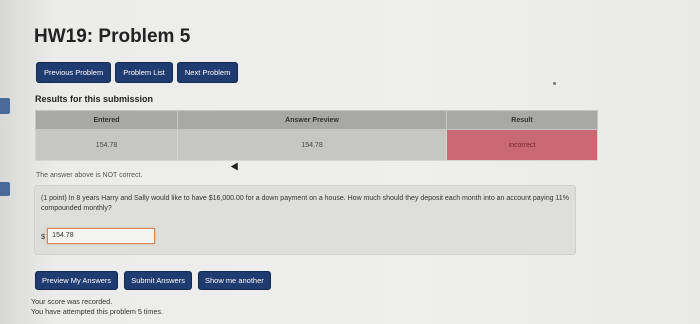 The height and width of the screenshot is (324, 700). I want to click on previous-problem-button: Previous Problem, so click(74, 72).